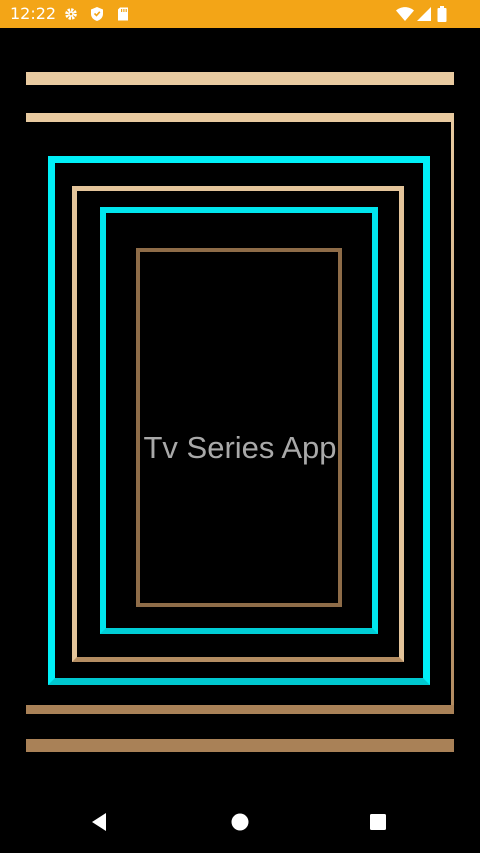  What do you see at coordinates (33, 13) in the screenshot?
I see `status-time: 12:22` at bounding box center [33, 13].